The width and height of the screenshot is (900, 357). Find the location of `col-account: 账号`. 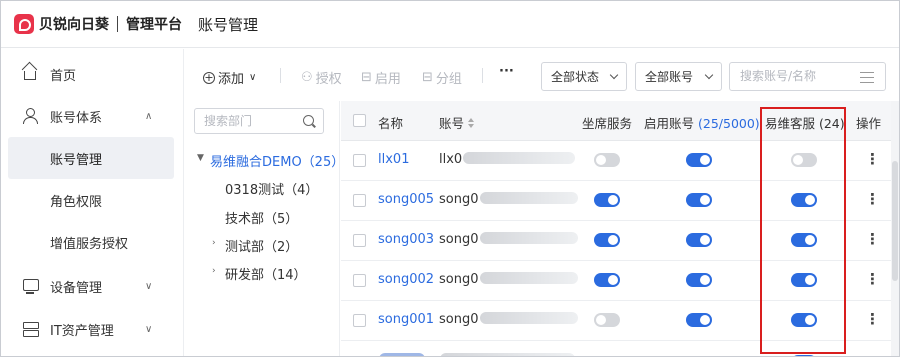

col-account: 账号 is located at coordinates (457, 122).